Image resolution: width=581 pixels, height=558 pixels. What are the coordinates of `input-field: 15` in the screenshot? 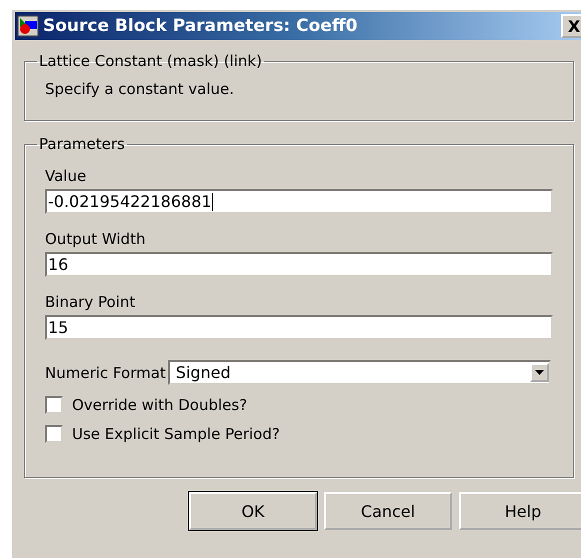 It's located at (299, 327).